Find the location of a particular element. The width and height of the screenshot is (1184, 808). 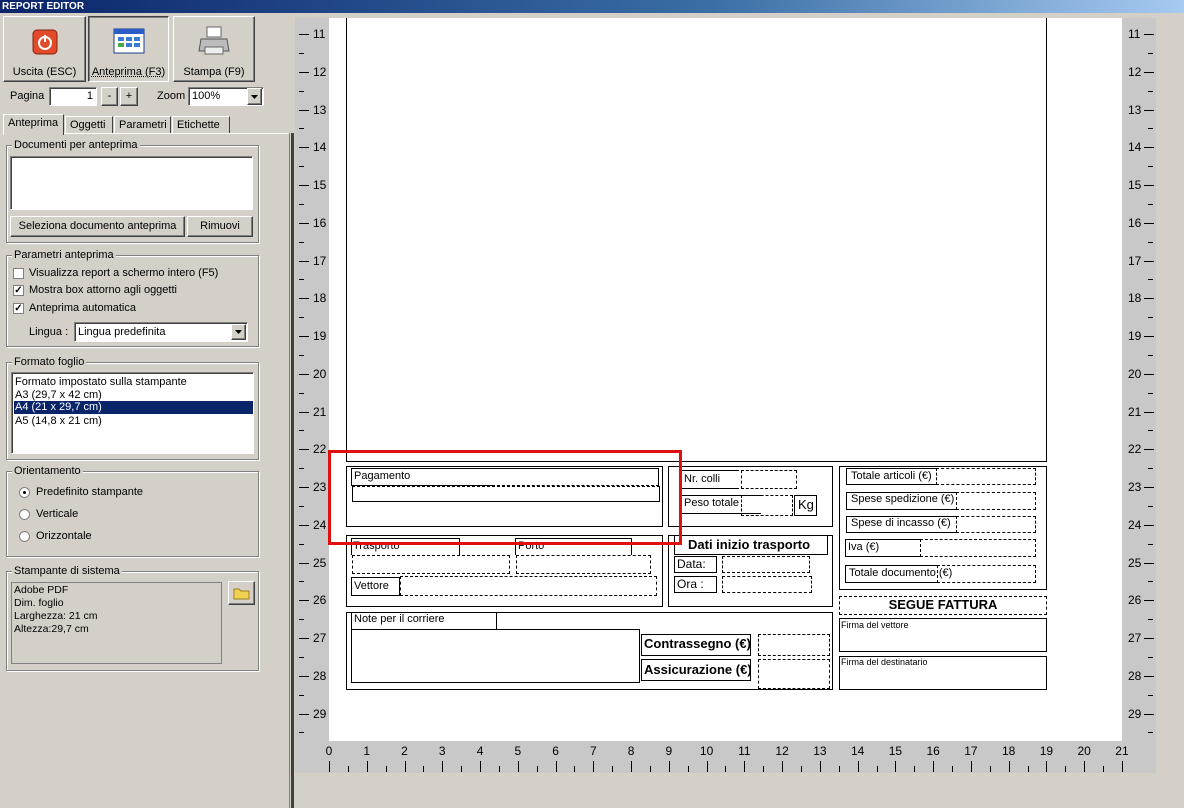

weight-label: Peso totale is located at coordinates (712, 503).